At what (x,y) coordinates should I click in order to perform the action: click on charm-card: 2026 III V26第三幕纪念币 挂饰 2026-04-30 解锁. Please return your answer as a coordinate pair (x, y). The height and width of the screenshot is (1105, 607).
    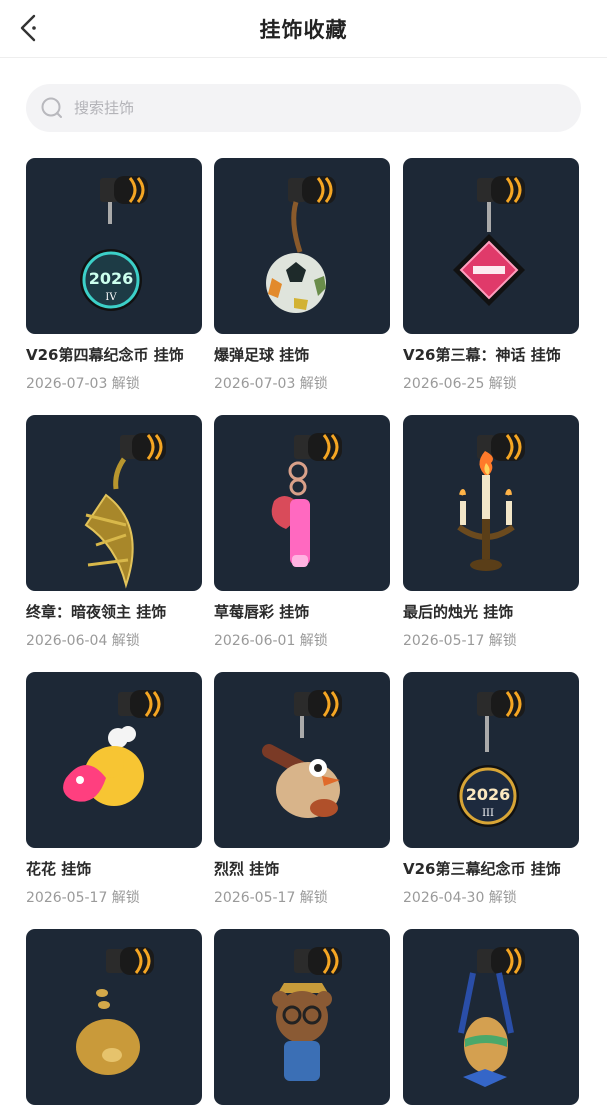
    Looking at the image, I should click on (491, 789).